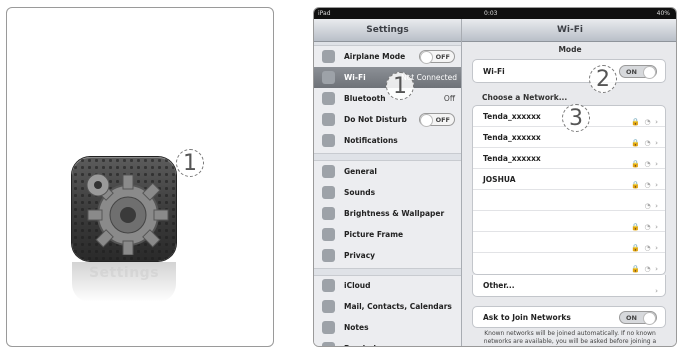  Describe the element at coordinates (328, 119) in the screenshot. I see `moon-icon` at that location.